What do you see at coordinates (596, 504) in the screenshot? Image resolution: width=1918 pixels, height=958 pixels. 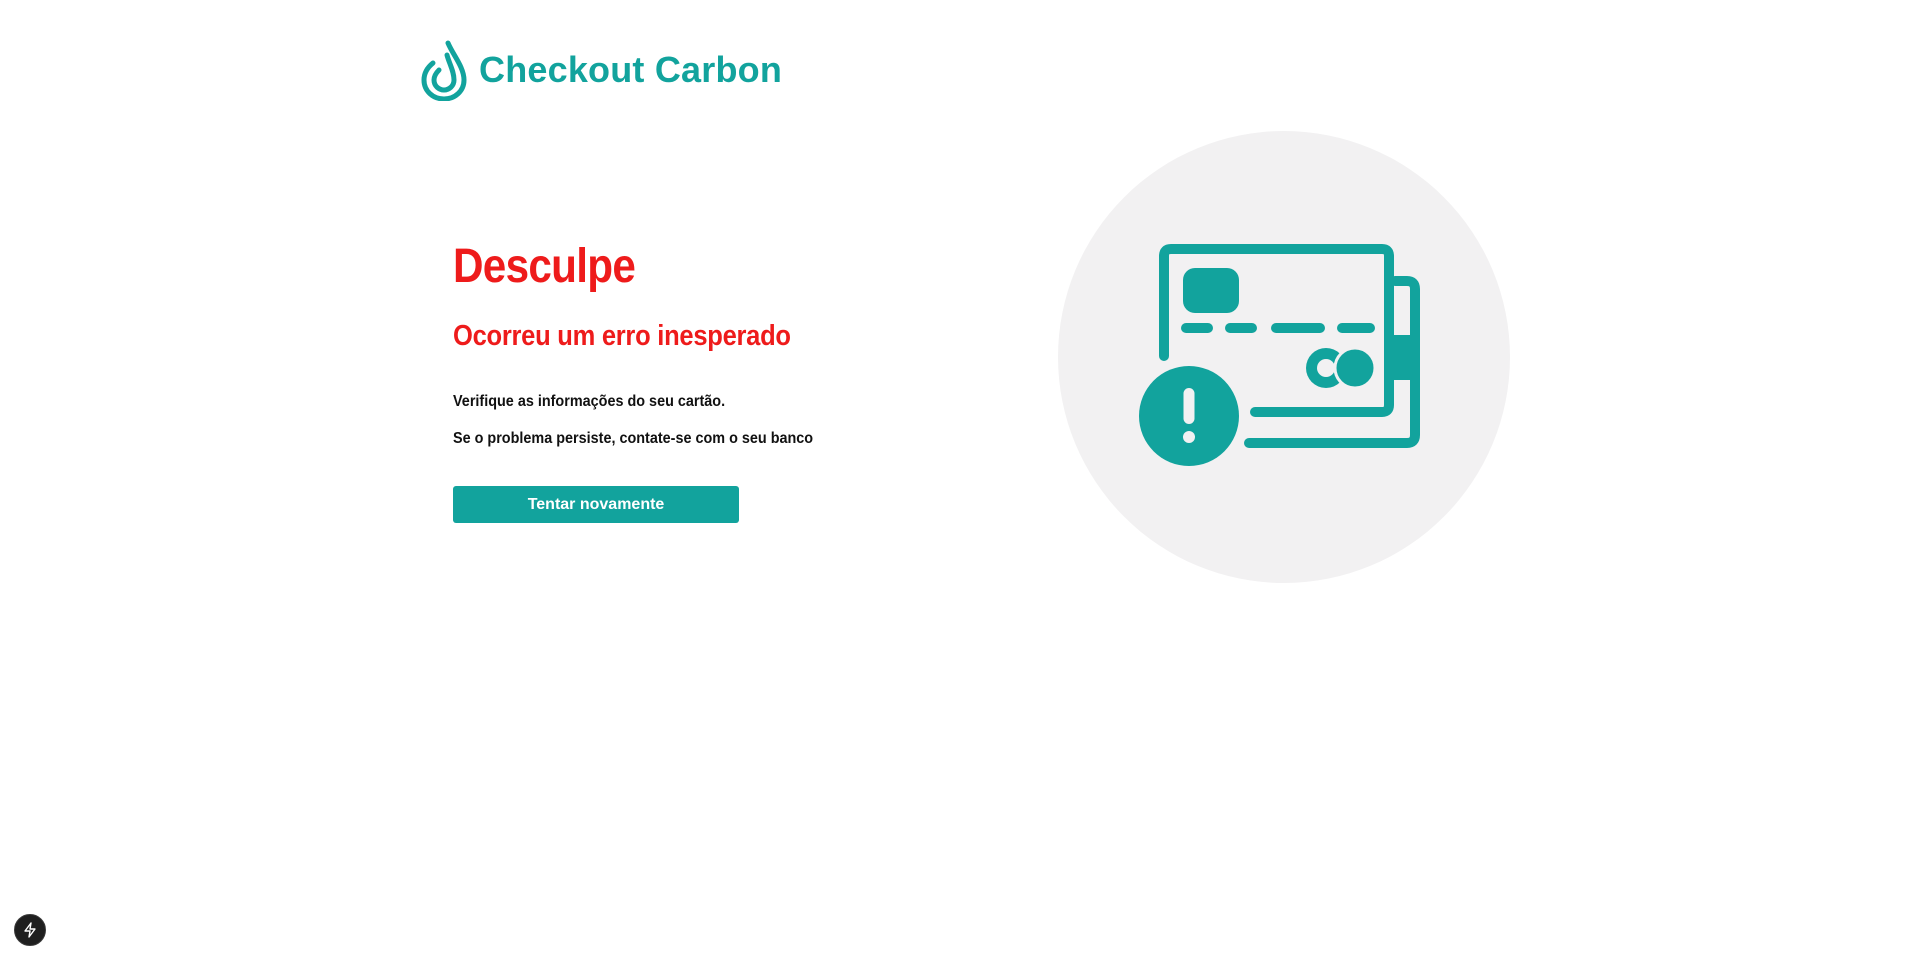 I see `retry-button: Tentar novamente` at bounding box center [596, 504].